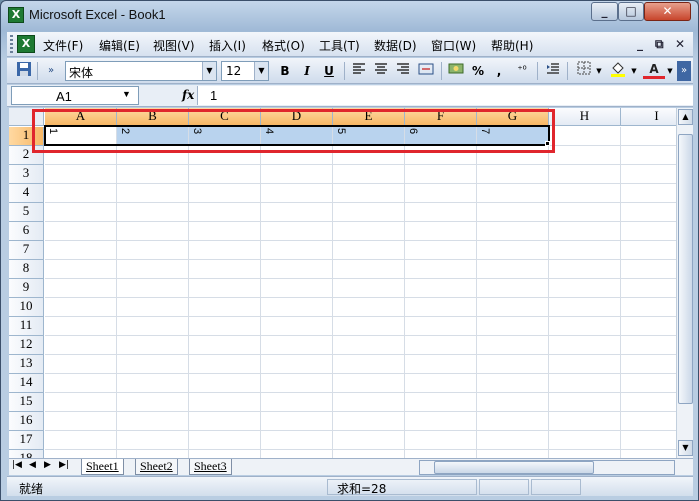  Describe the element at coordinates (684, 71) in the screenshot. I see `toolbar-overflow-icon: »` at that location.